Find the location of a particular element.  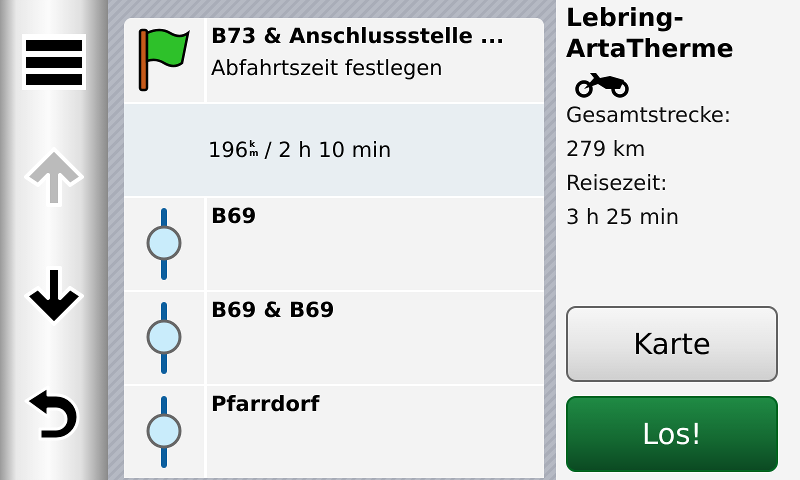

travel-time: 3 h 25 min is located at coordinates (623, 217).